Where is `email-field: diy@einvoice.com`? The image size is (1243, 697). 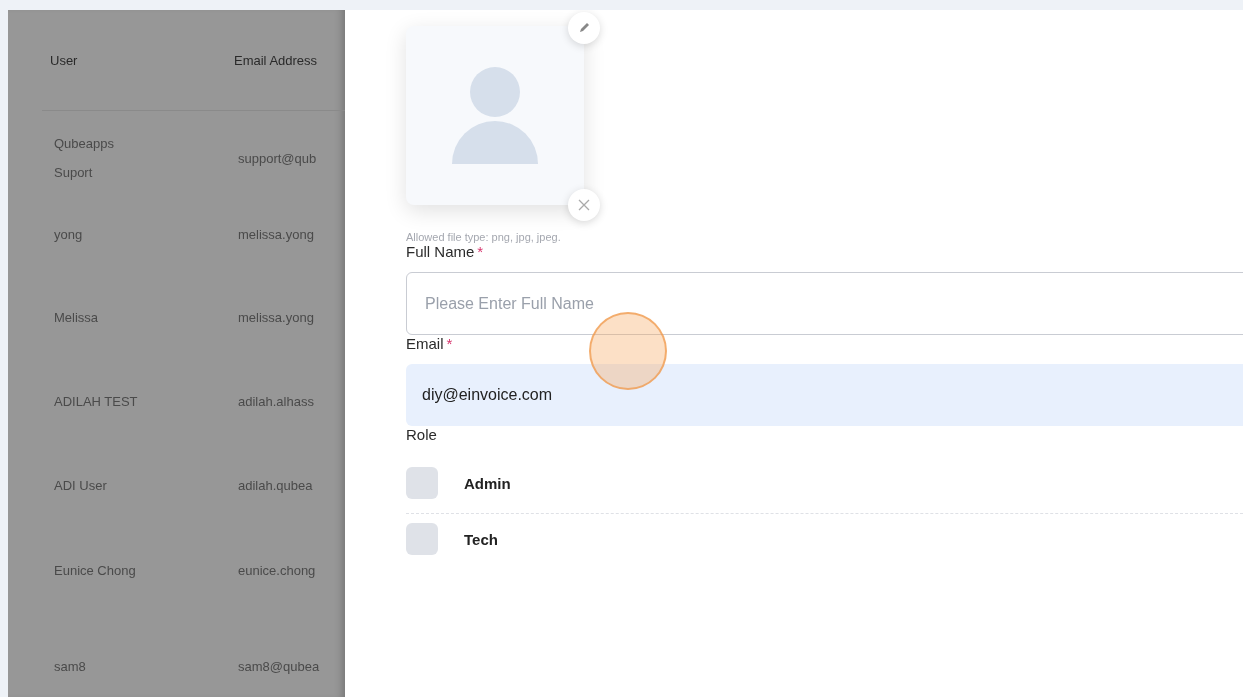 email-field: diy@einvoice.com is located at coordinates (824, 395).